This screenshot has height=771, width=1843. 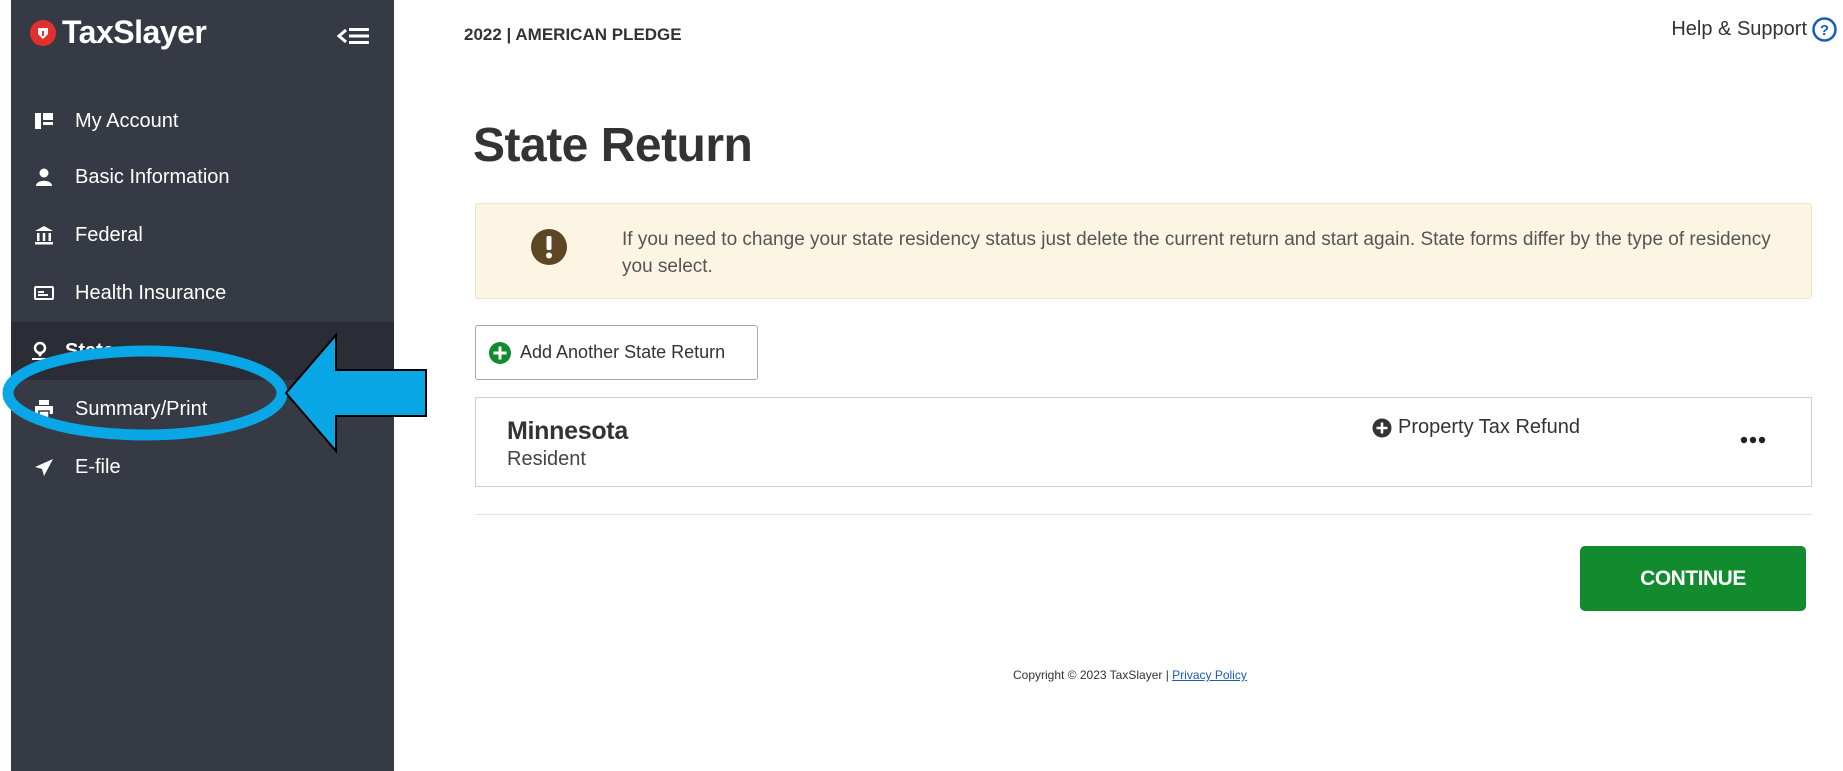 What do you see at coordinates (109, 234) in the screenshot?
I see `sidebar-item-label: Federal` at bounding box center [109, 234].